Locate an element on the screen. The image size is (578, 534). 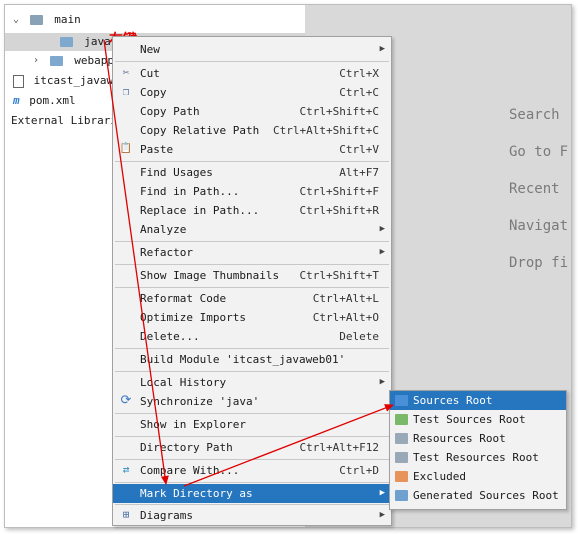
editor-hint: Search is located at coordinates (534, 115).